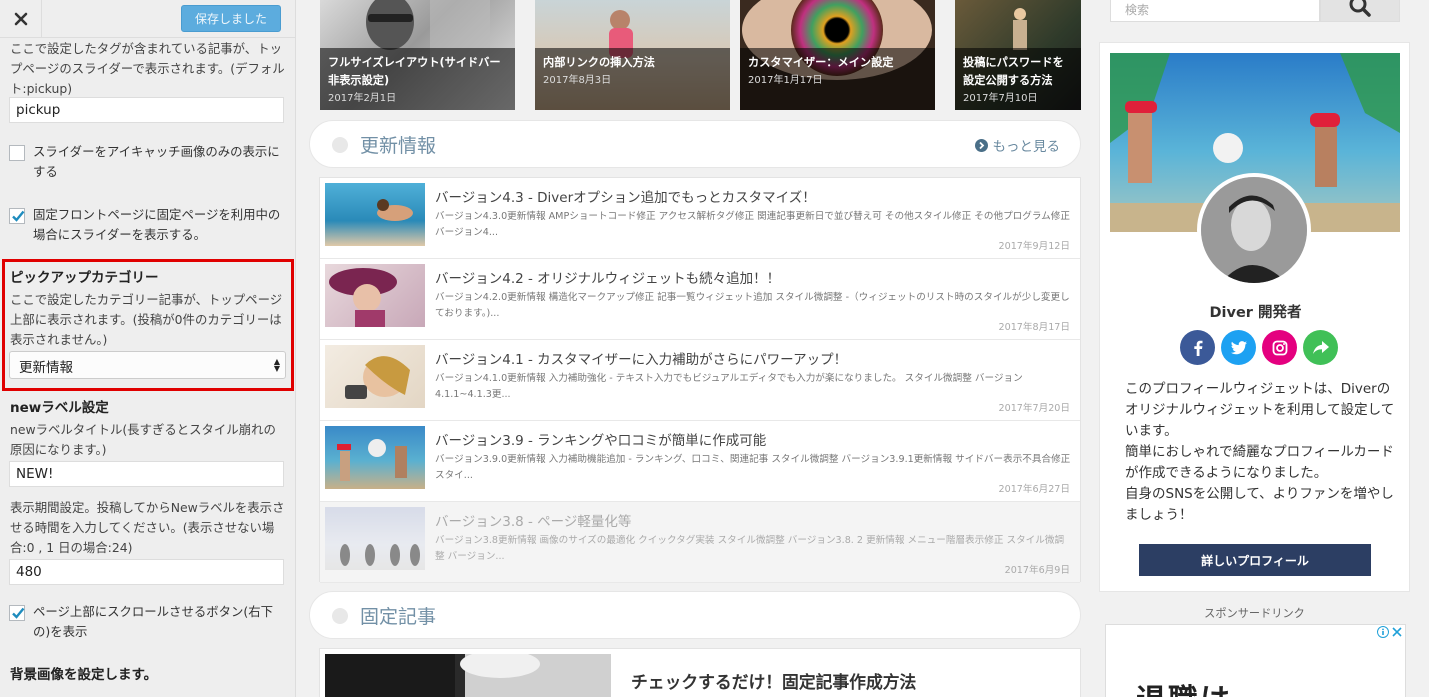  What do you see at coordinates (1013, 71) in the screenshot?
I see `slider-title: 投稿にパスワードを設定公開する方法` at bounding box center [1013, 71].